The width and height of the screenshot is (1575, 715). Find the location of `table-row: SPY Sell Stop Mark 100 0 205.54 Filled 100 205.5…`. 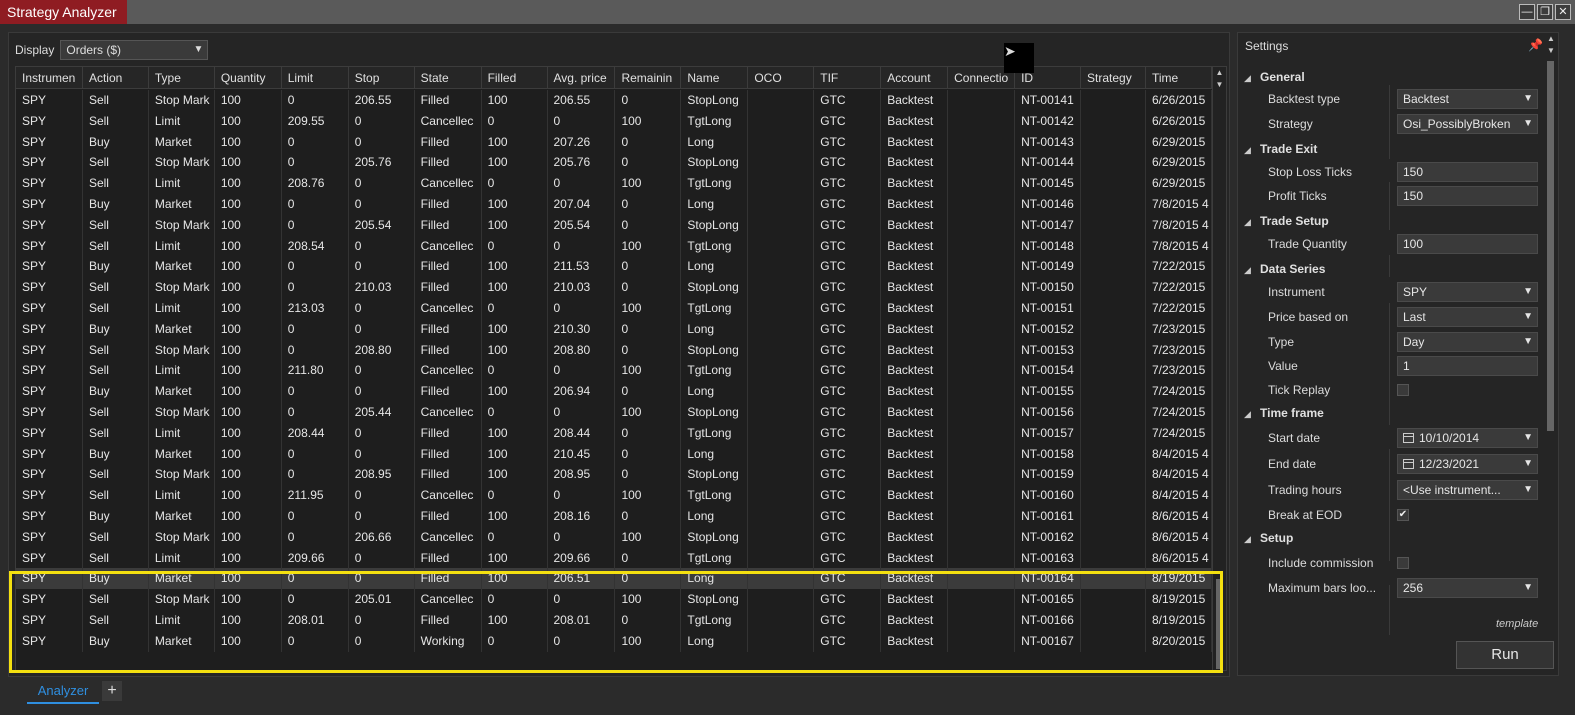

table-row: SPY Sell Stop Mark 100 0 205.54 Filled 100 205.5… is located at coordinates (614, 225).